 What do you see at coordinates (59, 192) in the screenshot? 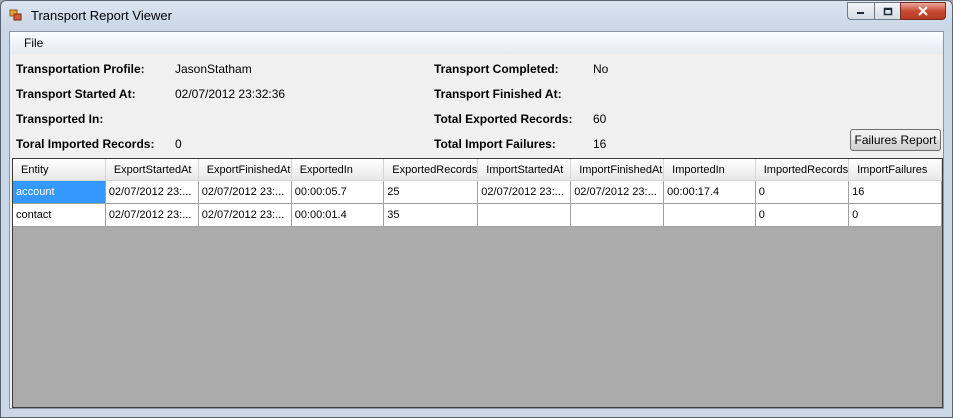
I see `grid-cell: account` at bounding box center [59, 192].